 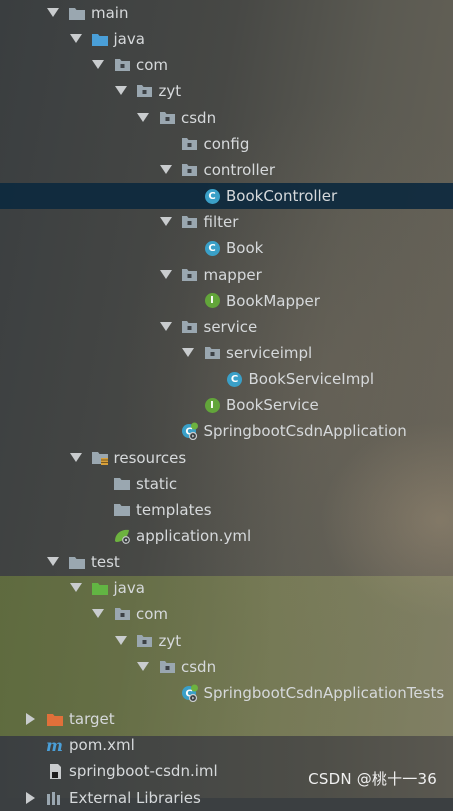 What do you see at coordinates (55, 719) in the screenshot?
I see `excluded-folder-icon` at bounding box center [55, 719].